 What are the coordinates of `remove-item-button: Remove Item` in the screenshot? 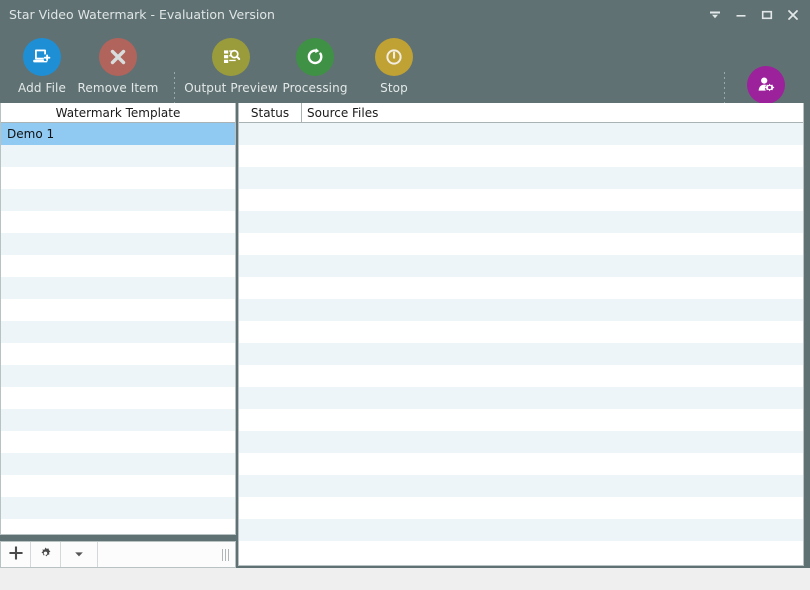 It's located at (118, 69).